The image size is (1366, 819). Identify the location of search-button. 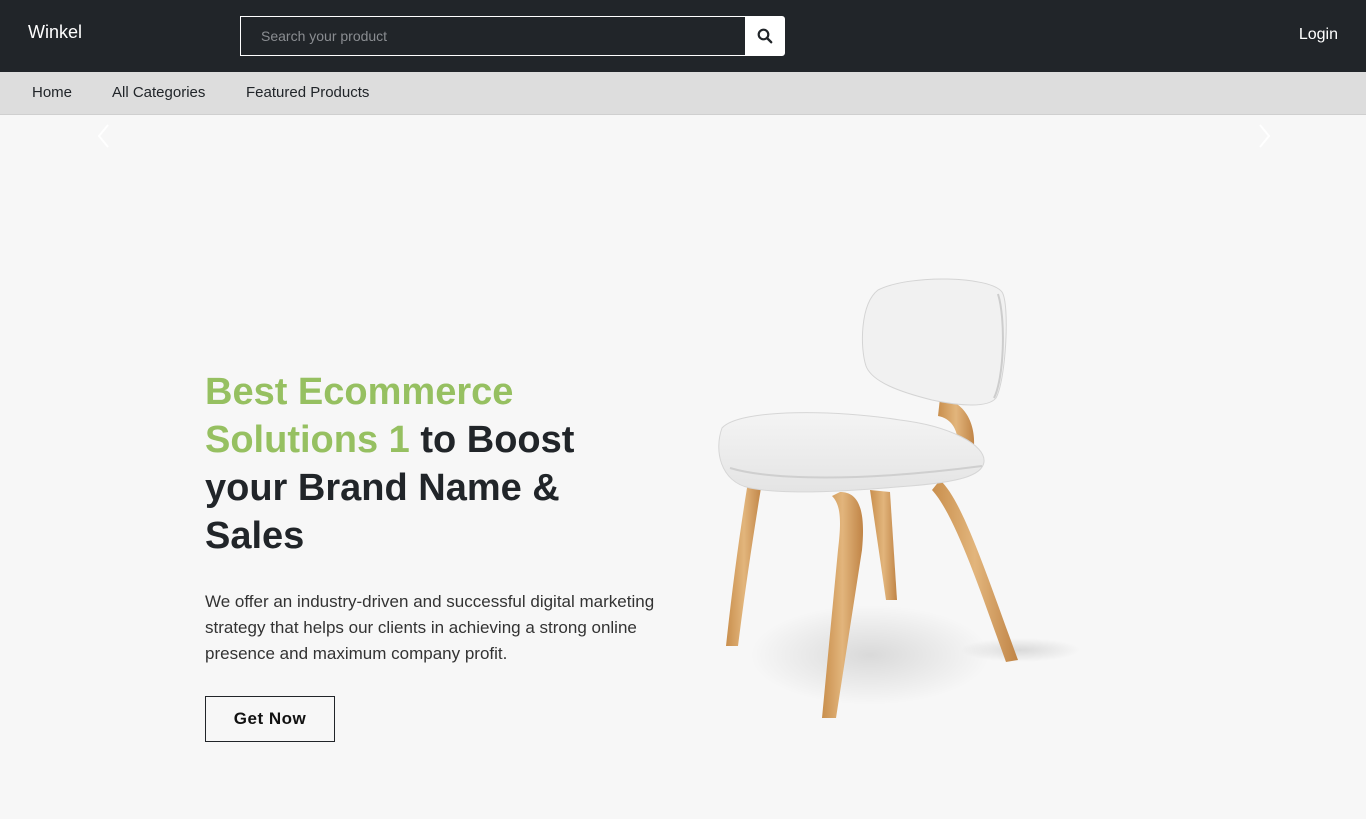
(765, 36).